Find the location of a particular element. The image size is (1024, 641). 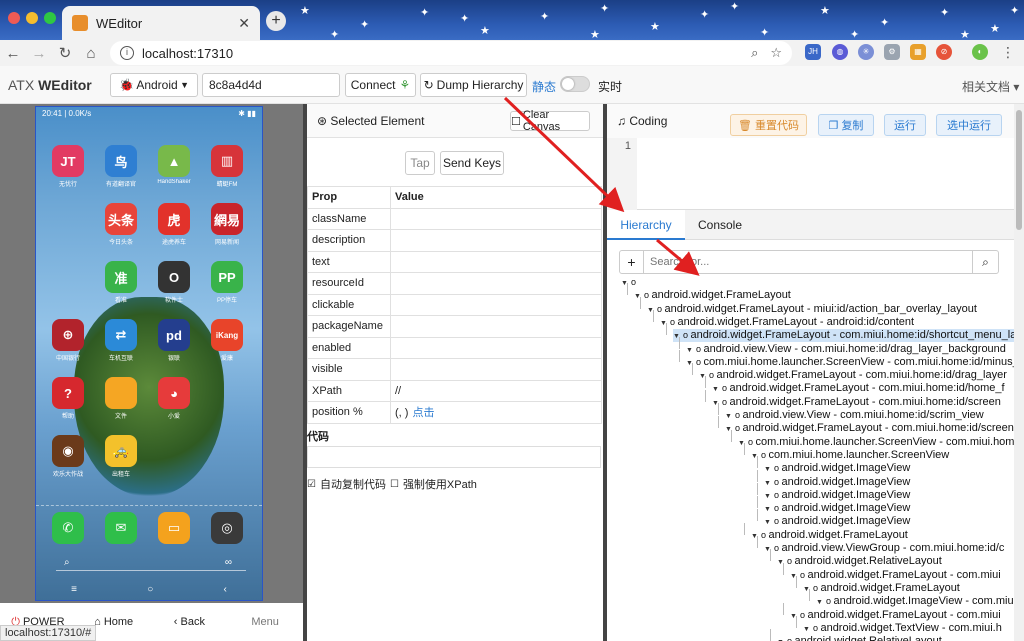

code-editor: 1 is located at coordinates (815, 174).